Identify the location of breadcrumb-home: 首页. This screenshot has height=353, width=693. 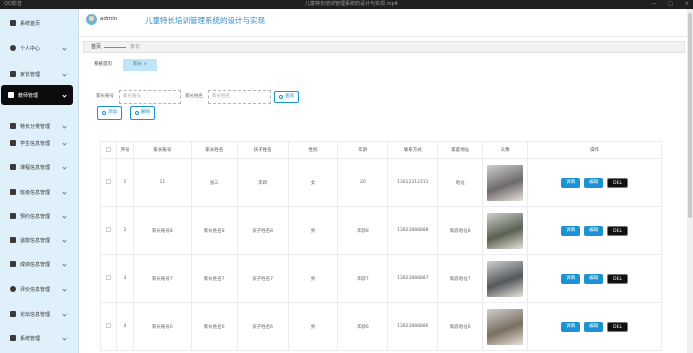
(96, 47).